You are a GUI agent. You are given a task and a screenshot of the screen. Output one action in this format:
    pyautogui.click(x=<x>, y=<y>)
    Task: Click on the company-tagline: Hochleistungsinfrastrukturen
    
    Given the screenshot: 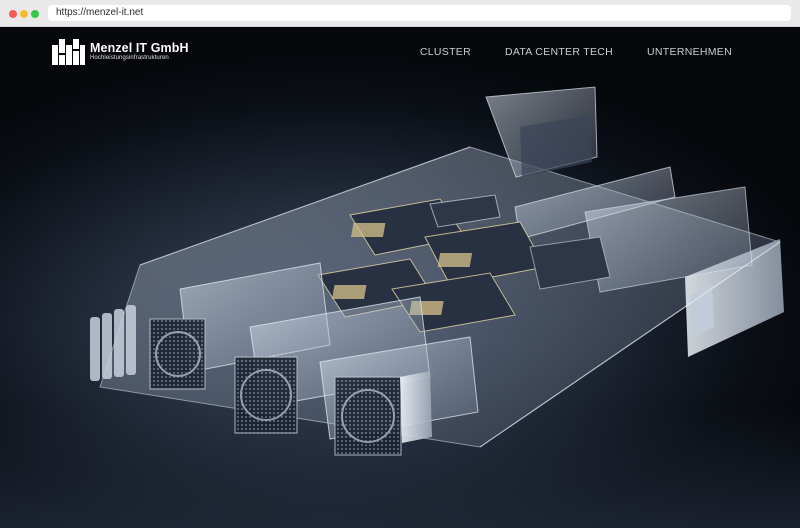 What is the action you would take?
    pyautogui.click(x=129, y=58)
    